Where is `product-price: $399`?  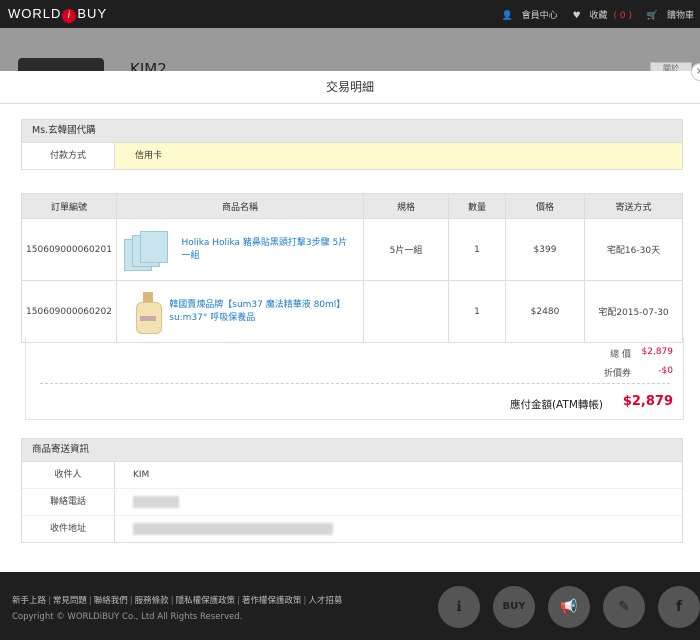
product-price: $399 is located at coordinates (545, 249).